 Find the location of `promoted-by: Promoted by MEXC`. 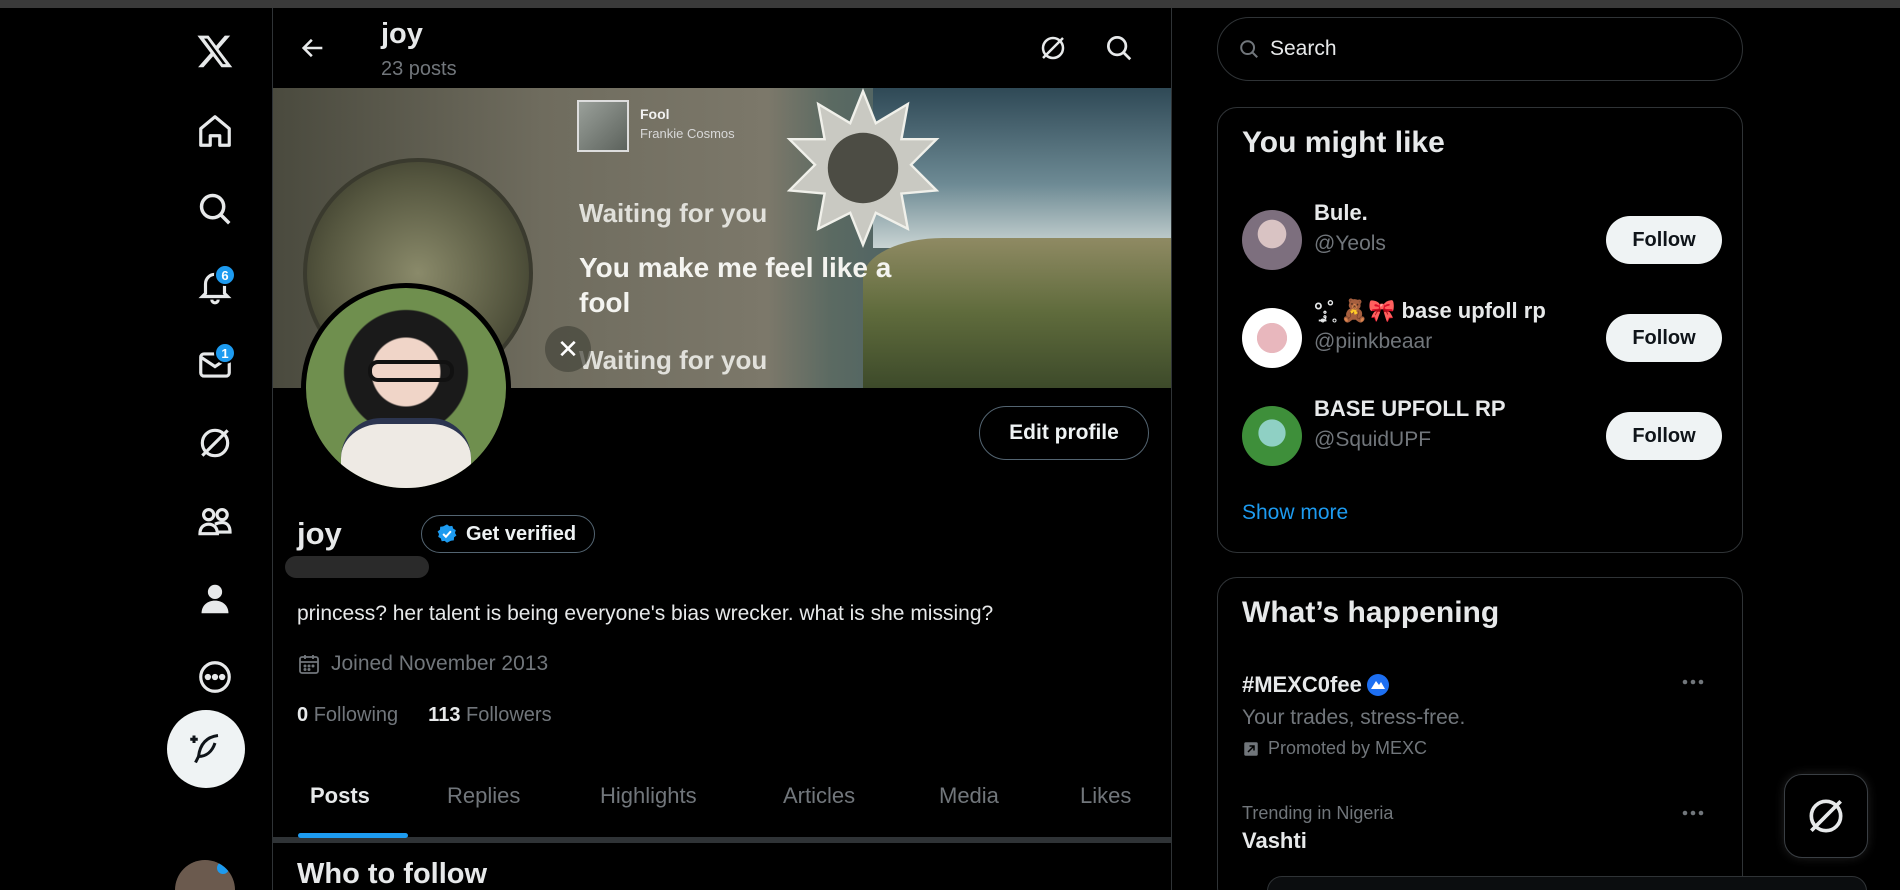

promoted-by: Promoted by MEXC is located at coordinates (1348, 748).